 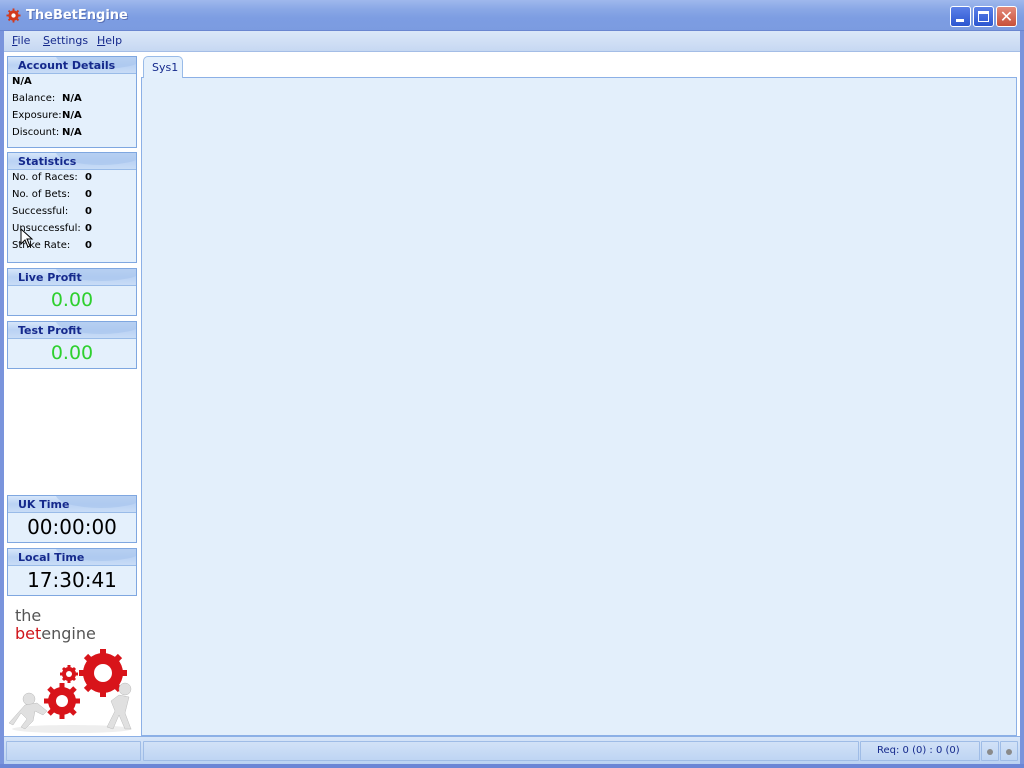 I want to click on maximize-icon, so click(x=983, y=16).